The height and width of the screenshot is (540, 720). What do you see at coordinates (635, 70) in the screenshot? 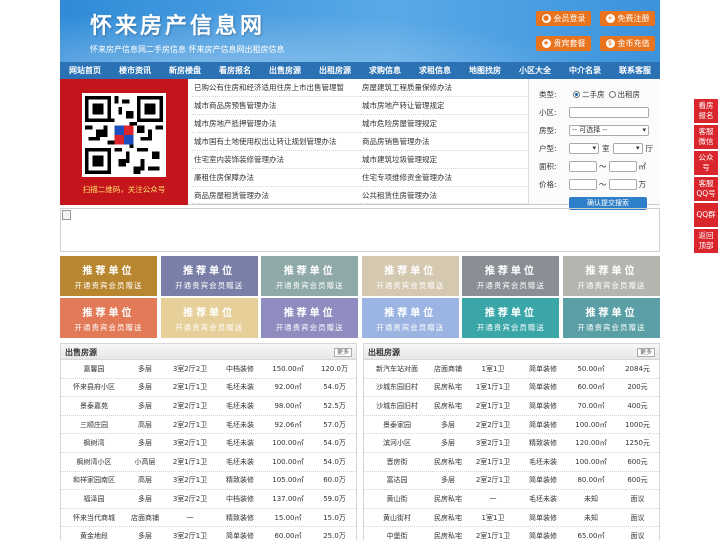
I see `nav-contact: 联系客服` at bounding box center [635, 70].